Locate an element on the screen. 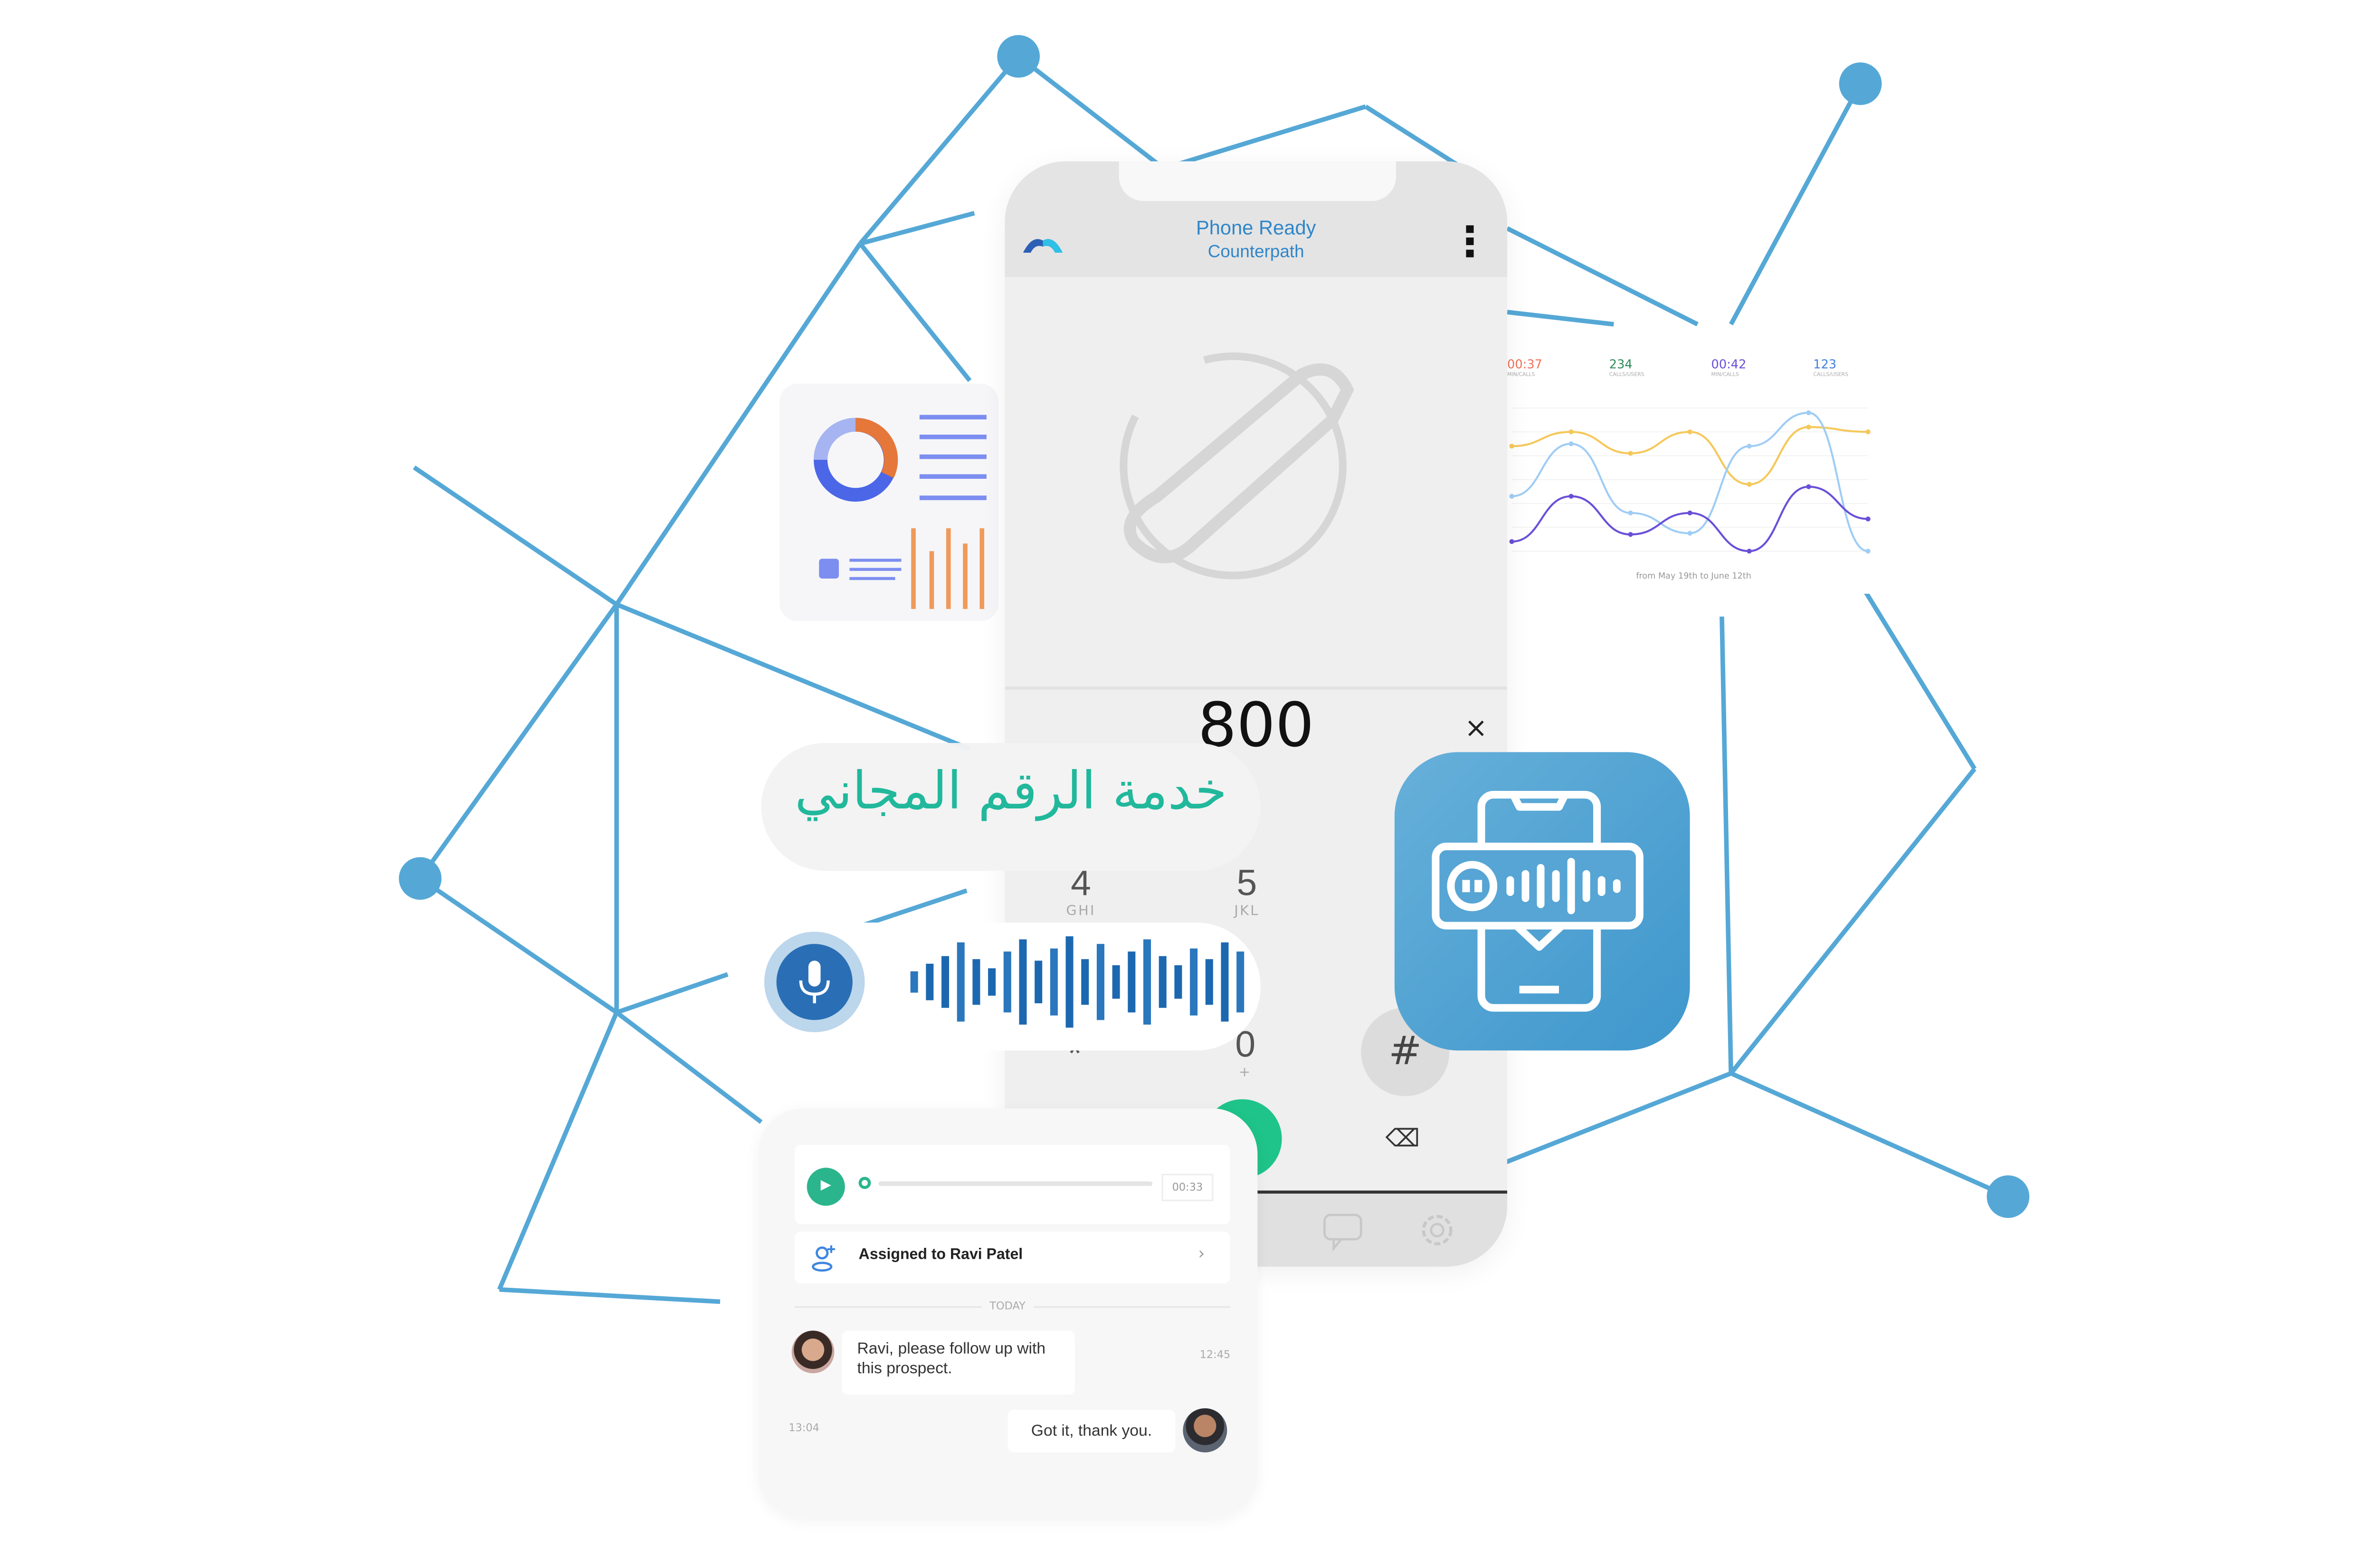 The width and height of the screenshot is (2375, 1568). avatar-agent is located at coordinates (1205, 1430).